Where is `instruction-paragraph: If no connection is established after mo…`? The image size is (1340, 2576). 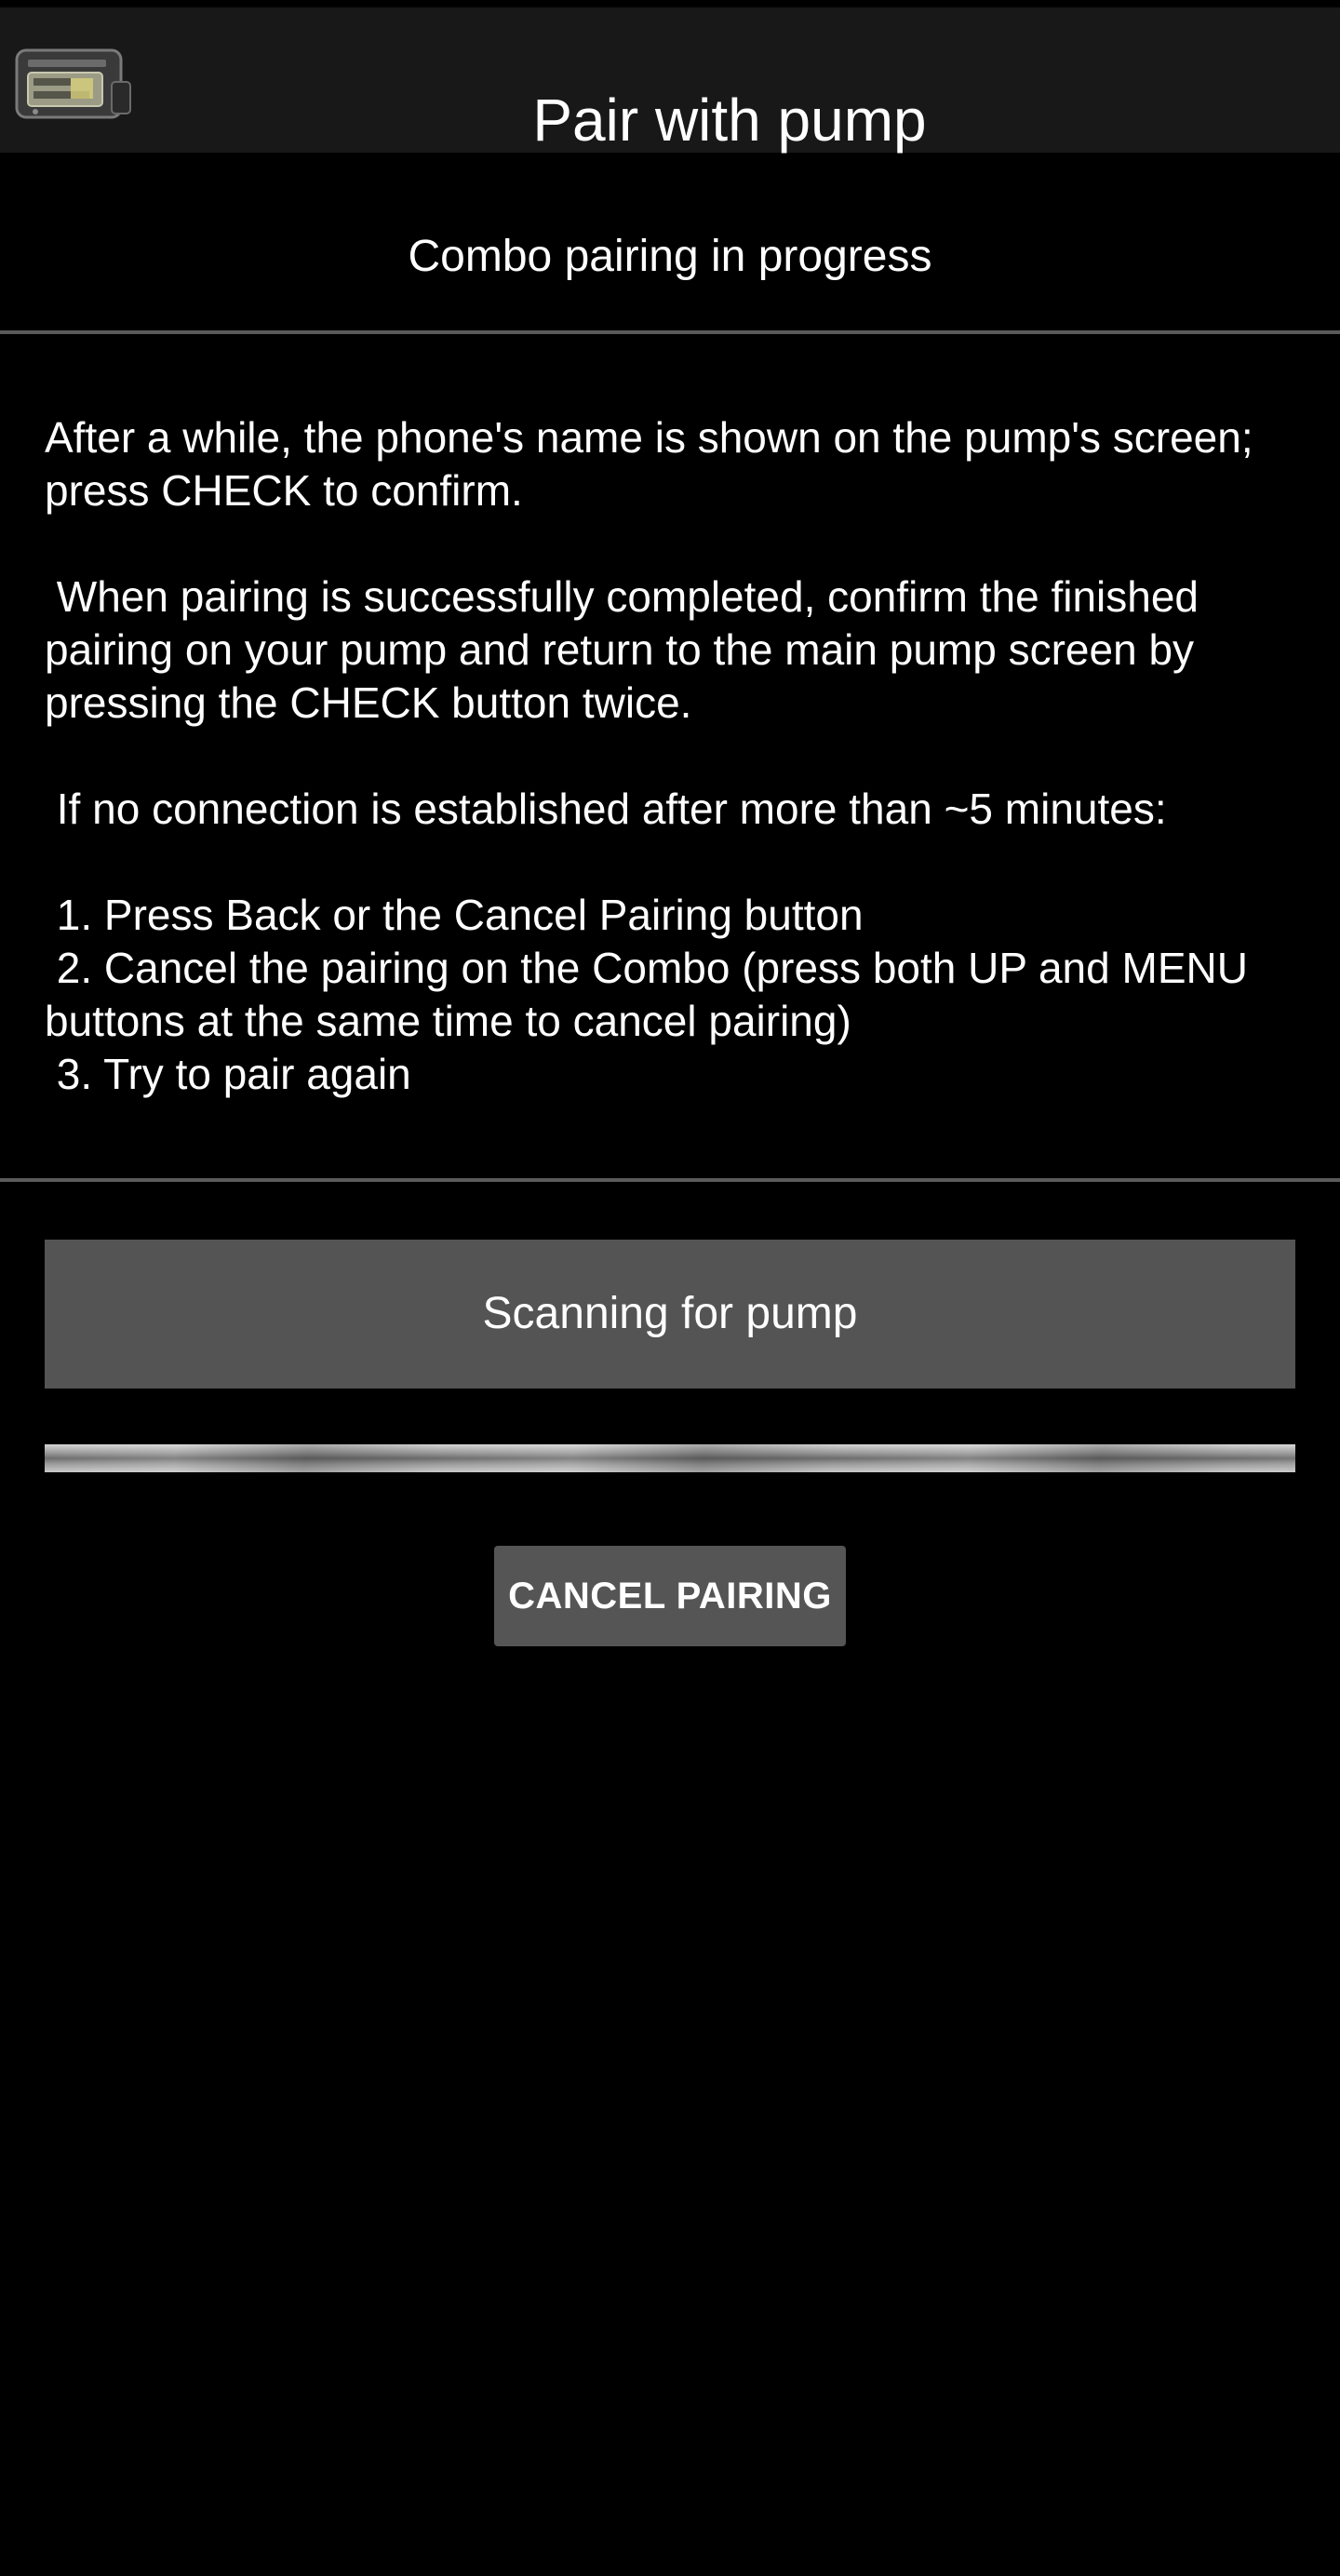
instruction-paragraph: If no connection is established after mo… is located at coordinates (606, 809).